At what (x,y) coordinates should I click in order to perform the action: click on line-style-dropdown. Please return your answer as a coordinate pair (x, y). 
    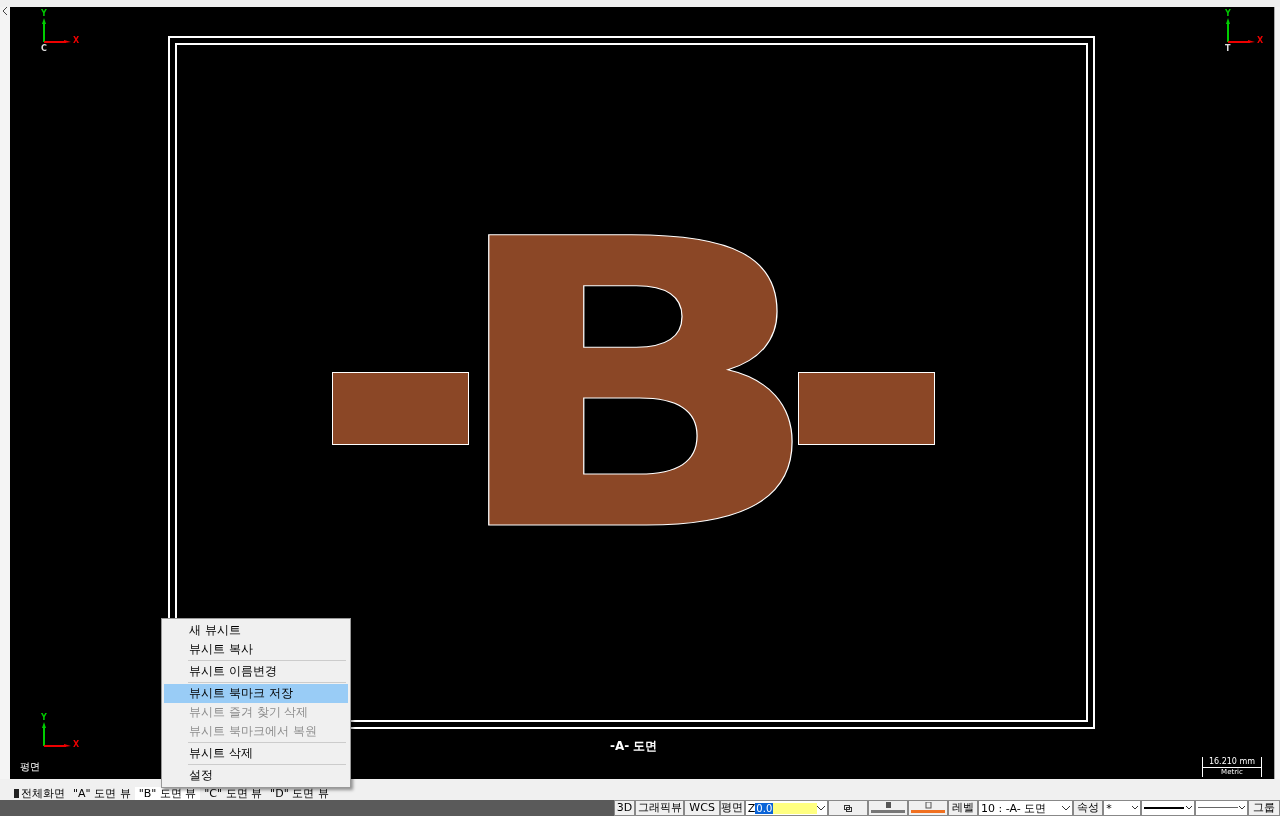
    Looking at the image, I should click on (1168, 808).